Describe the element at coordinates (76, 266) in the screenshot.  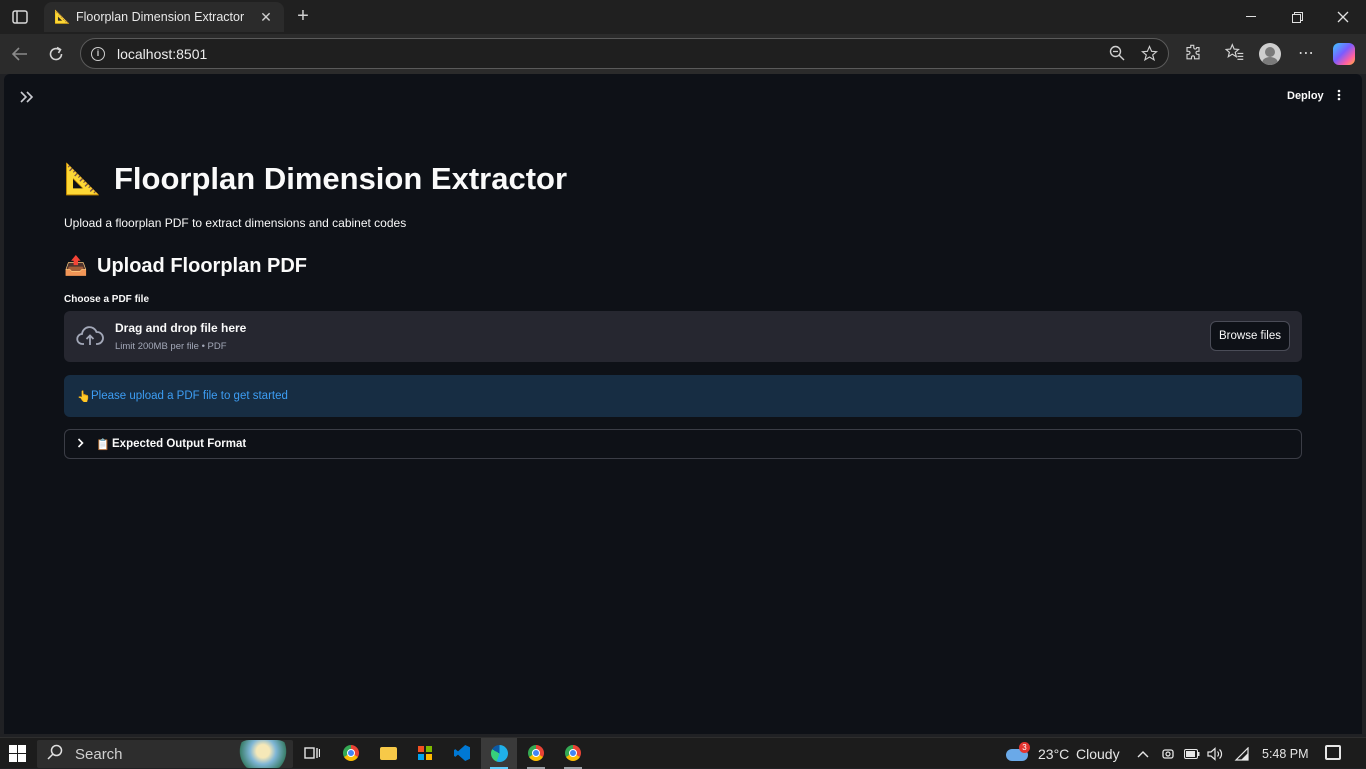
I see `outbox-tray-icon: 📤` at that location.